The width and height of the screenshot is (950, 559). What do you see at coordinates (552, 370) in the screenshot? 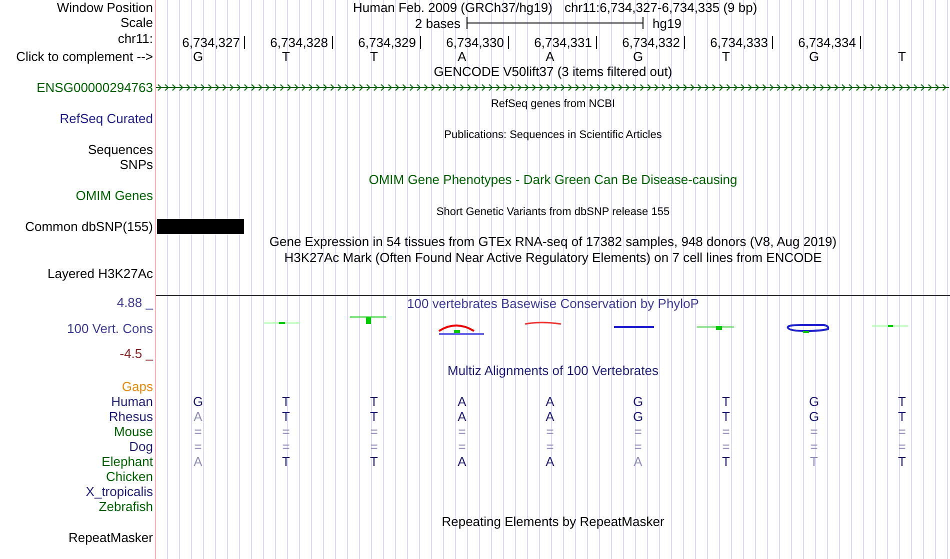
I see `track-title: Multiz Alignments of 100 Vertebrates` at bounding box center [552, 370].